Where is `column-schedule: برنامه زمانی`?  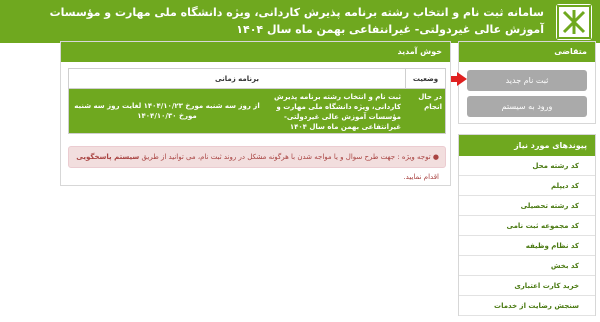
column-schedule: برنامه زمانی is located at coordinates (237, 79).